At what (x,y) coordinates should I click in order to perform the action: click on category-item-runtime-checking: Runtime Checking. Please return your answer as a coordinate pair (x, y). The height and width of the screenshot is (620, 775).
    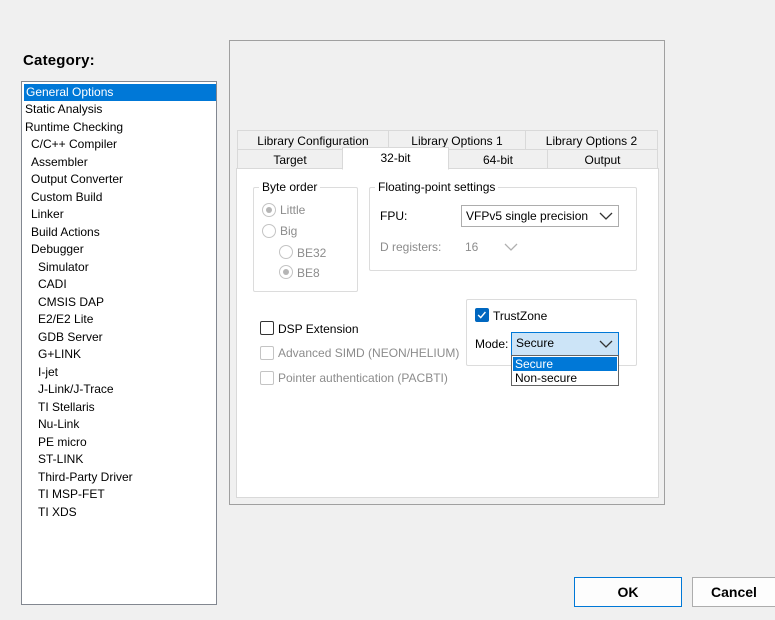
    Looking at the image, I should click on (74, 127).